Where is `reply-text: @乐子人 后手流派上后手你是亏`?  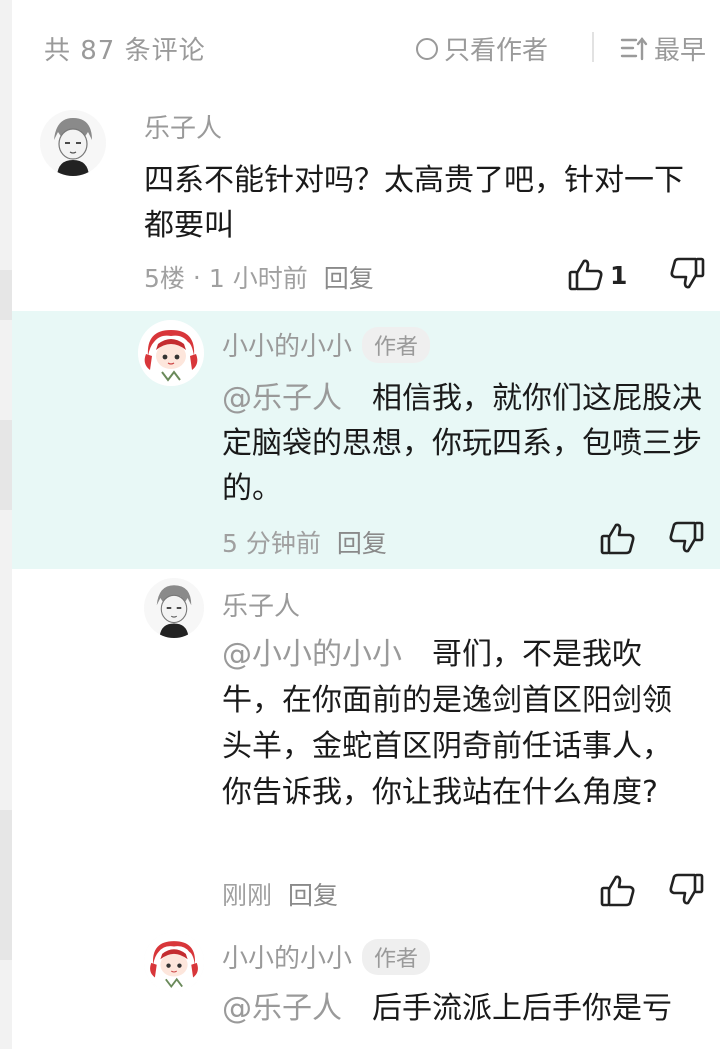 reply-text: @乐子人 后手流派上后手你是亏 is located at coordinates (465, 1008).